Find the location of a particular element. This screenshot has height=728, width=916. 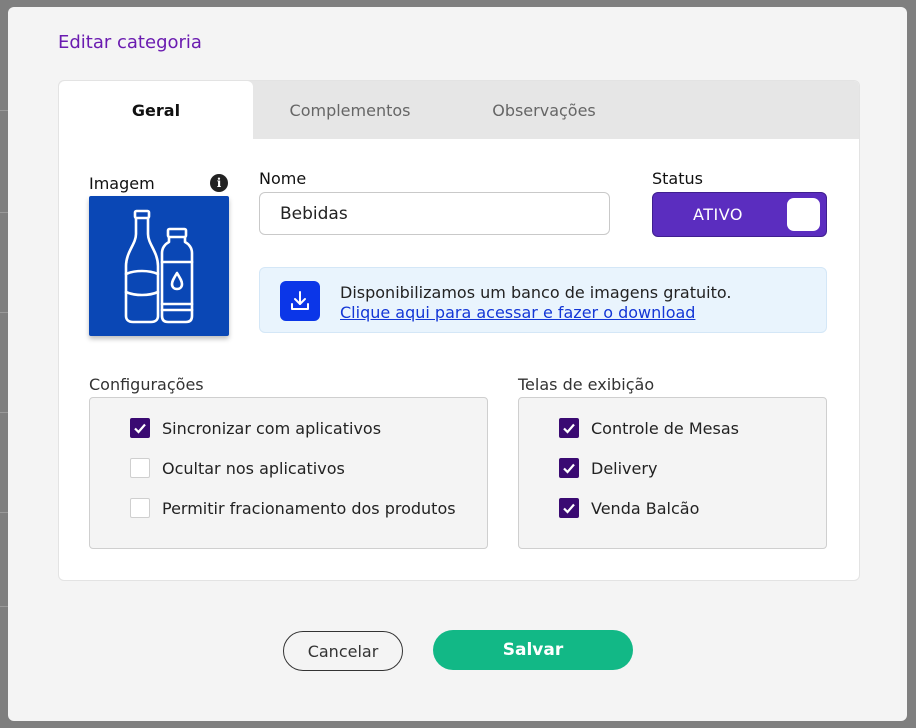

config-option: Sincronizar com aplicativos is located at coordinates (255, 428).